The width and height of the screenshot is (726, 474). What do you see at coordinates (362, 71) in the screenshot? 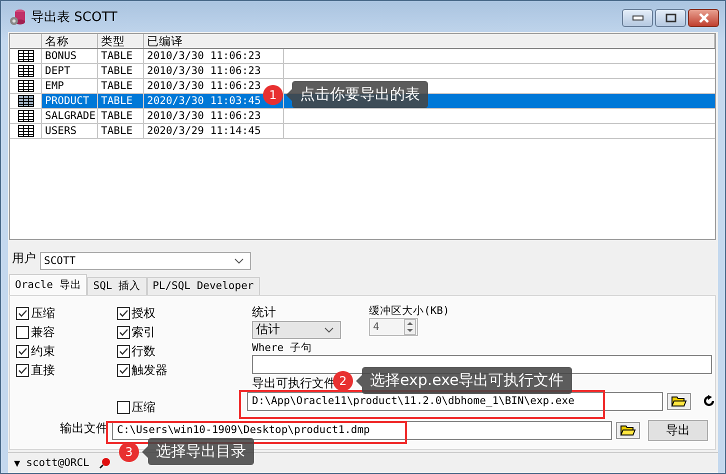
I see `table-row: DEPT TABLE 2010/3/30 11:06:23` at bounding box center [362, 71].